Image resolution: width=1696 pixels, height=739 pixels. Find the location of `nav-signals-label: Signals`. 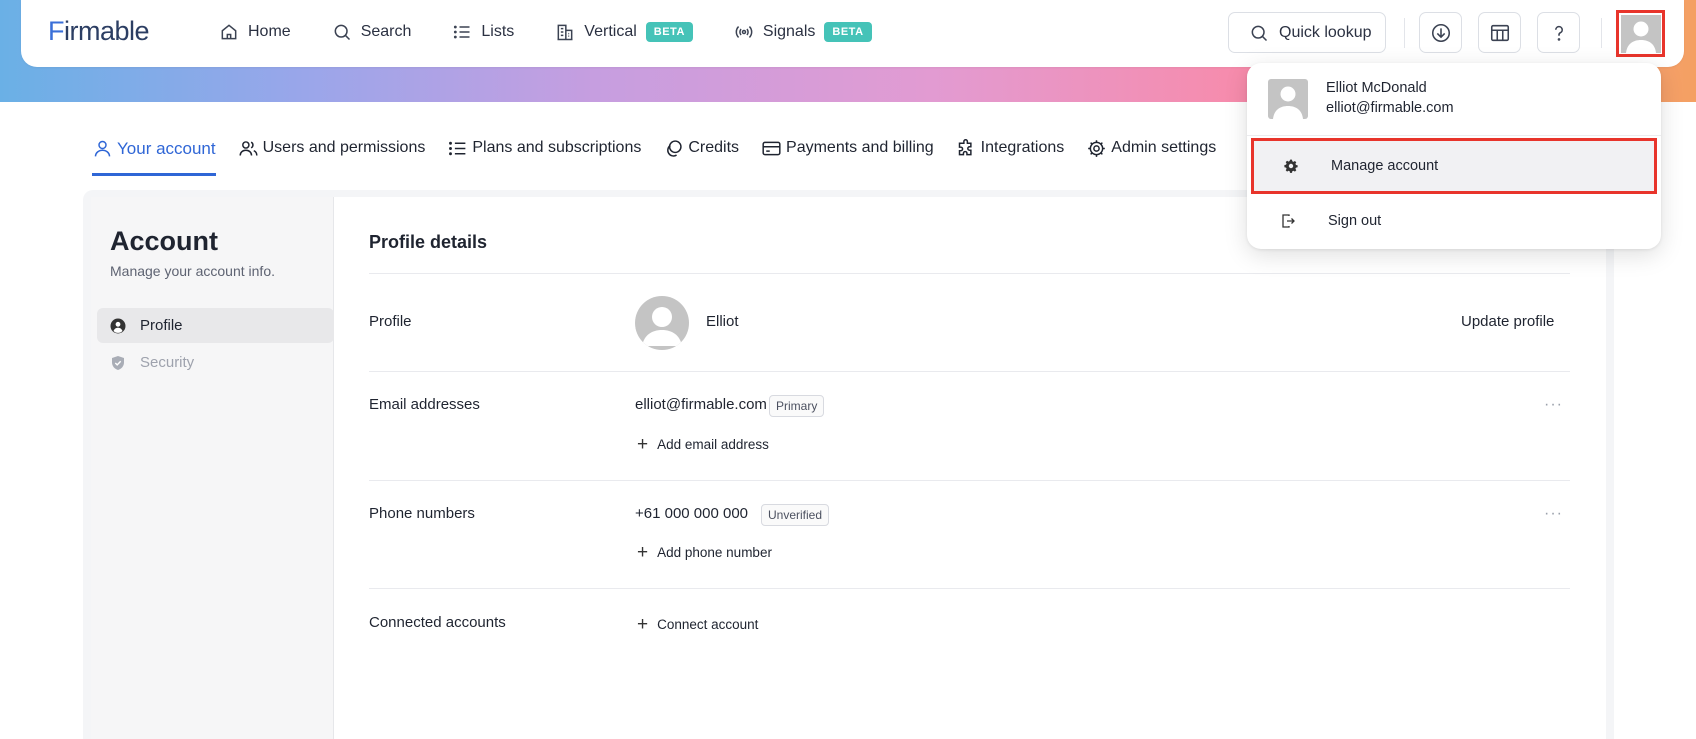

nav-signals-label: Signals is located at coordinates (789, 31).